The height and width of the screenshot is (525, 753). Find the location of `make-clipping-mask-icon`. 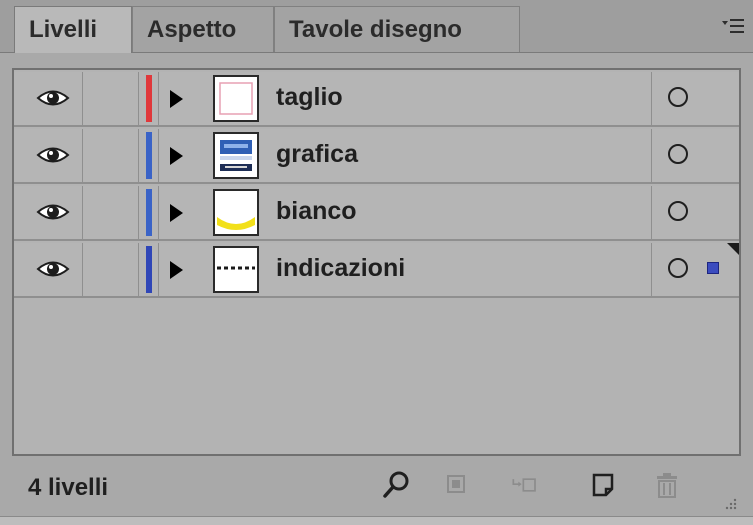

make-clipping-mask-icon is located at coordinates (457, 485).